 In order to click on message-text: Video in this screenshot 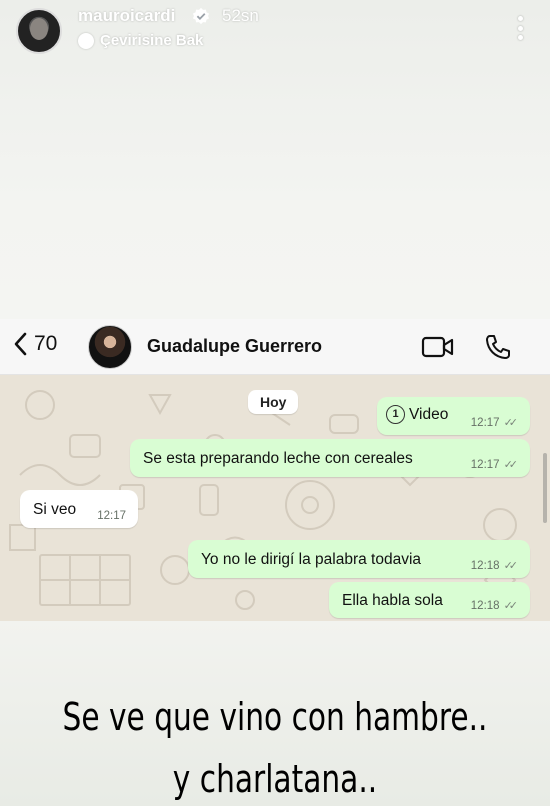, I will do `click(429, 414)`.